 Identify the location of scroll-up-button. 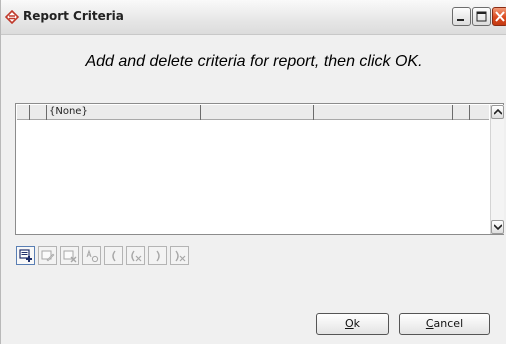
(497, 112).